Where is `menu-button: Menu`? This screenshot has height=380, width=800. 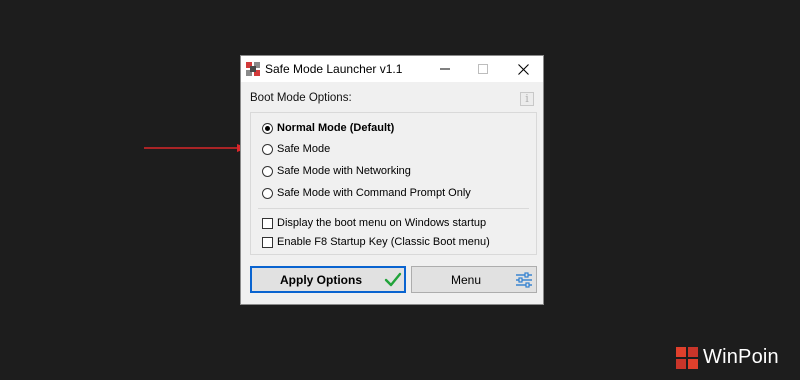 menu-button: Menu is located at coordinates (474, 279).